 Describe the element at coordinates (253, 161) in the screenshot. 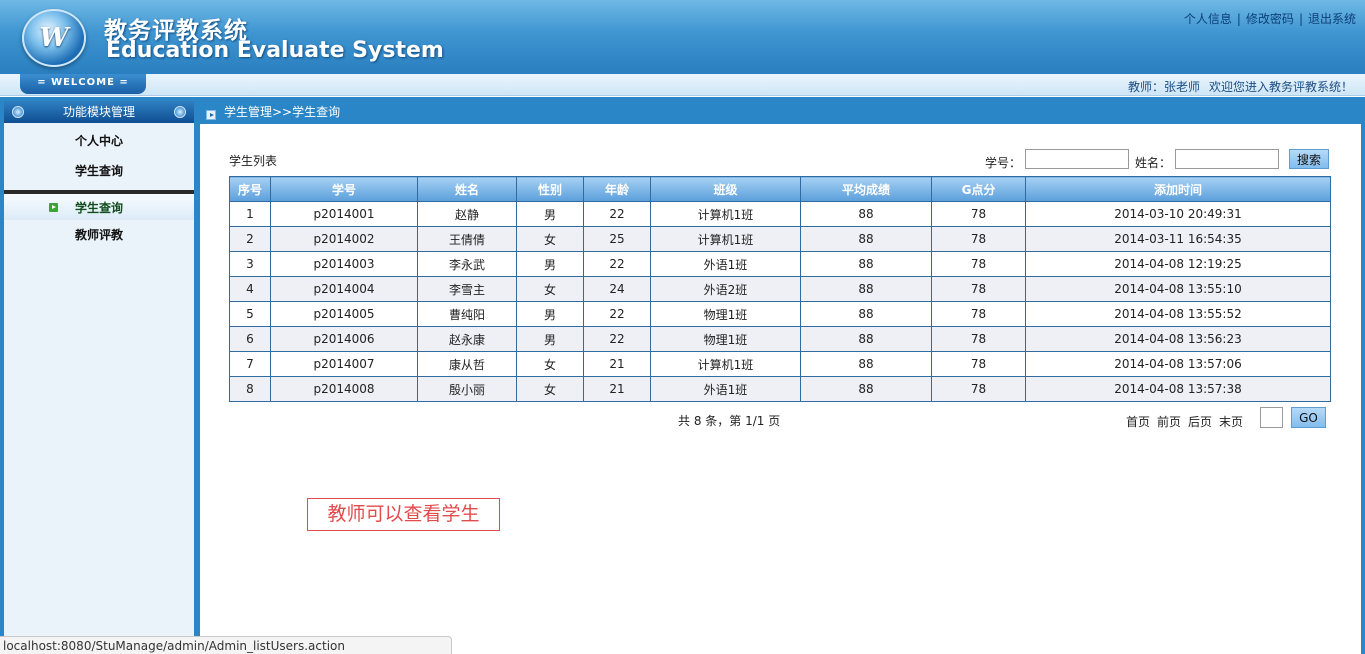

I see `list-title: 学生列表` at that location.